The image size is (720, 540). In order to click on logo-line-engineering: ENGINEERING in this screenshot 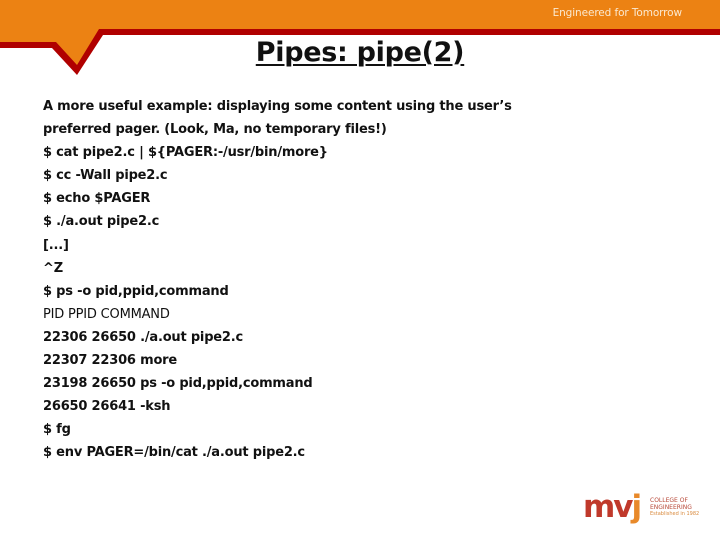, I will do `click(671, 507)`.